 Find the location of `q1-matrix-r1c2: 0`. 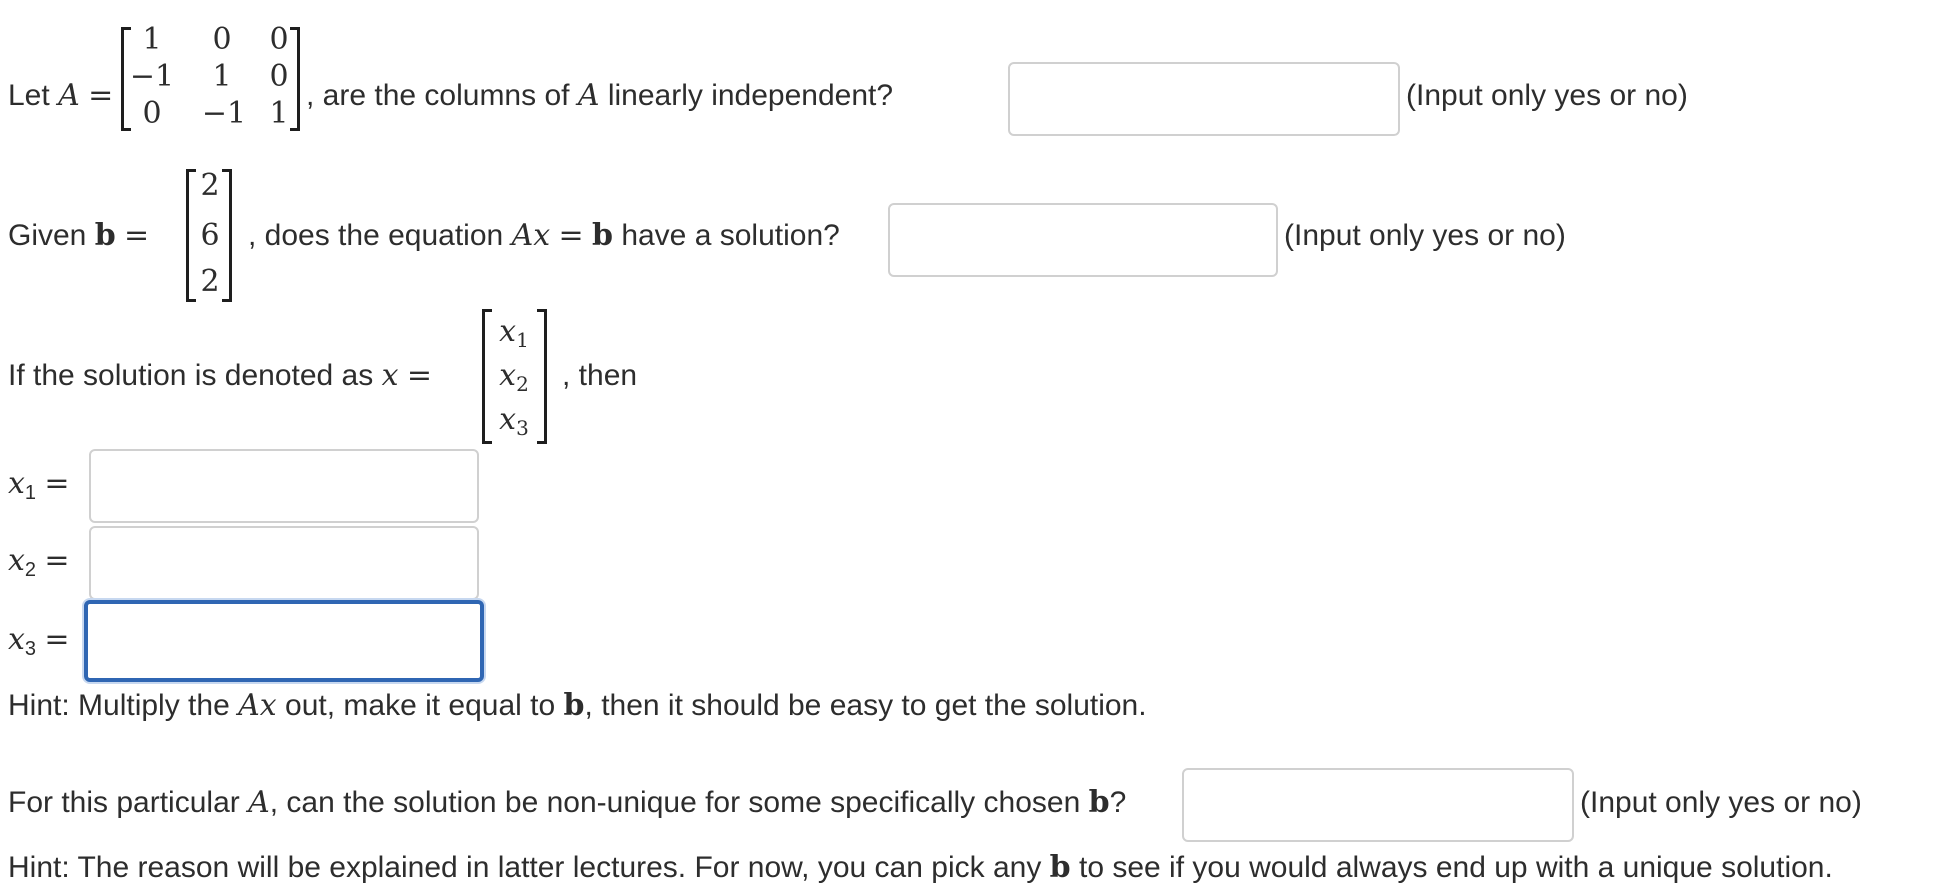

q1-matrix-r1c2: 0 is located at coordinates (222, 39).